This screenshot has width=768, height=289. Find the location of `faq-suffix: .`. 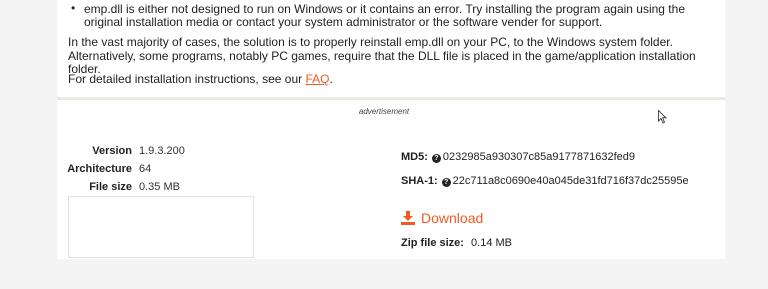

faq-suffix: . is located at coordinates (331, 79).